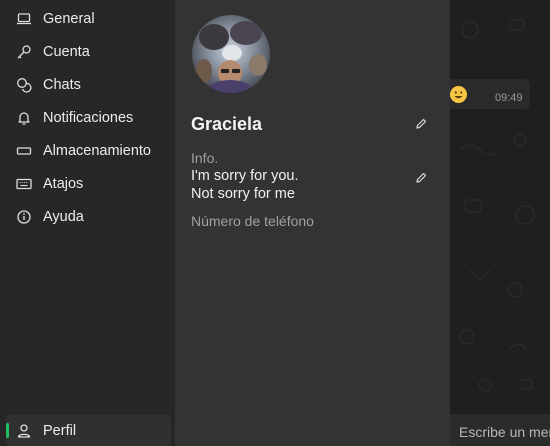 This screenshot has height=446, width=550. Describe the element at coordinates (63, 216) in the screenshot. I see `sidebar-item-label: Ayuda` at that location.